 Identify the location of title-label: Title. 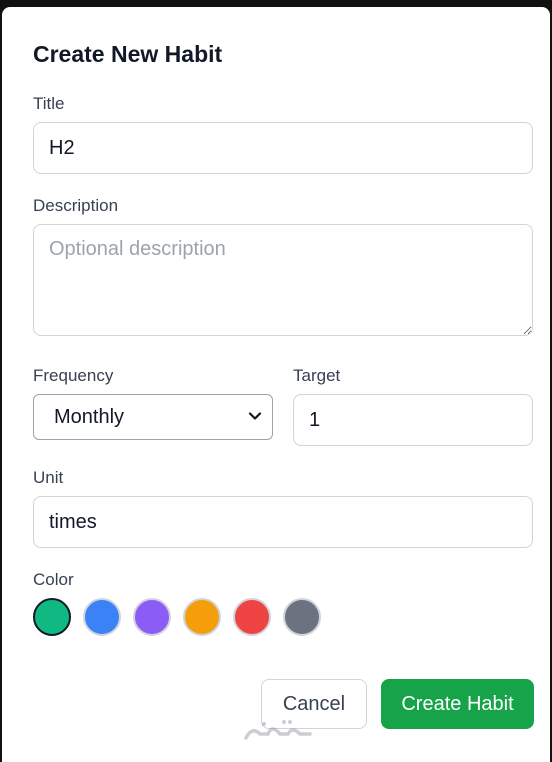
(49, 103).